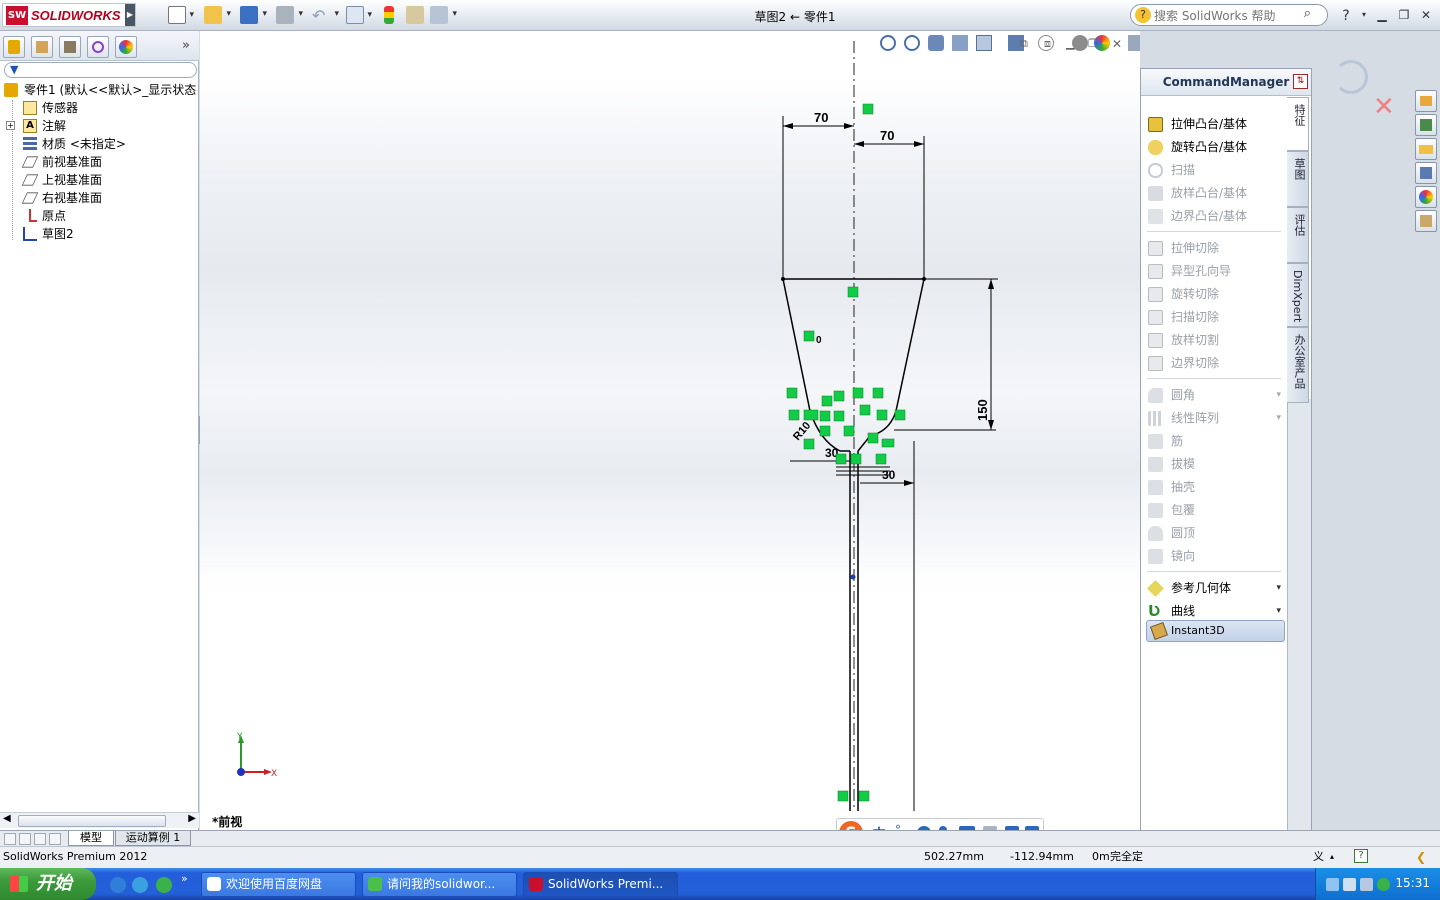 The image size is (1440, 900). Describe the element at coordinates (846, 452) in the screenshot. I see `relation-markers` at that location.